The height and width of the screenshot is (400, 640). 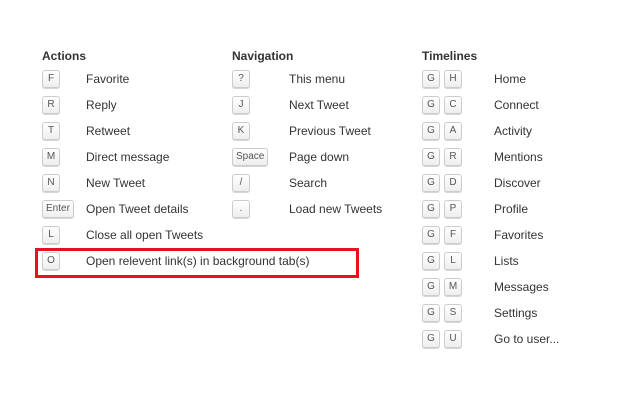 I want to click on shortcut-label: Settings, so click(x=516, y=313).